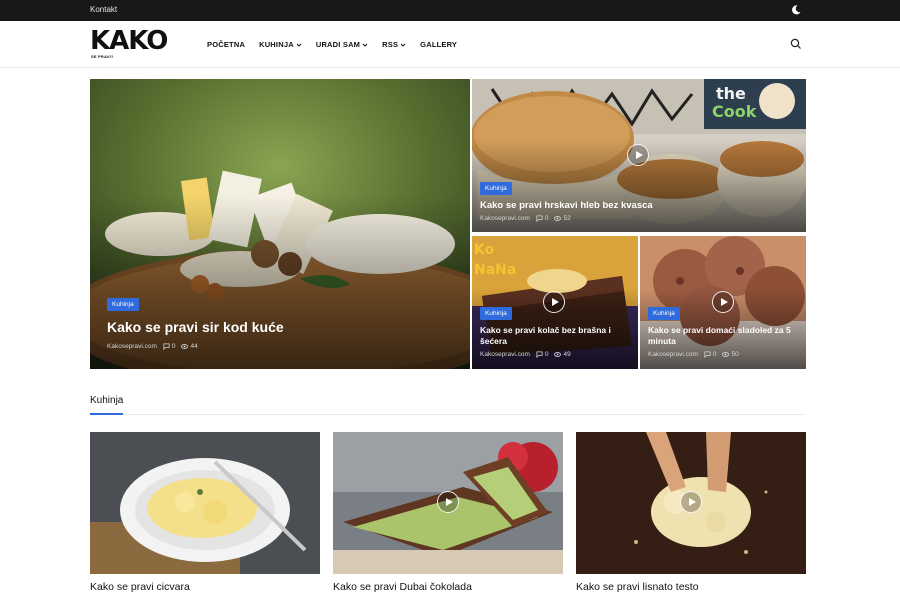  I want to click on post-meta: Kakosepravi.com 0 44, so click(152, 346).